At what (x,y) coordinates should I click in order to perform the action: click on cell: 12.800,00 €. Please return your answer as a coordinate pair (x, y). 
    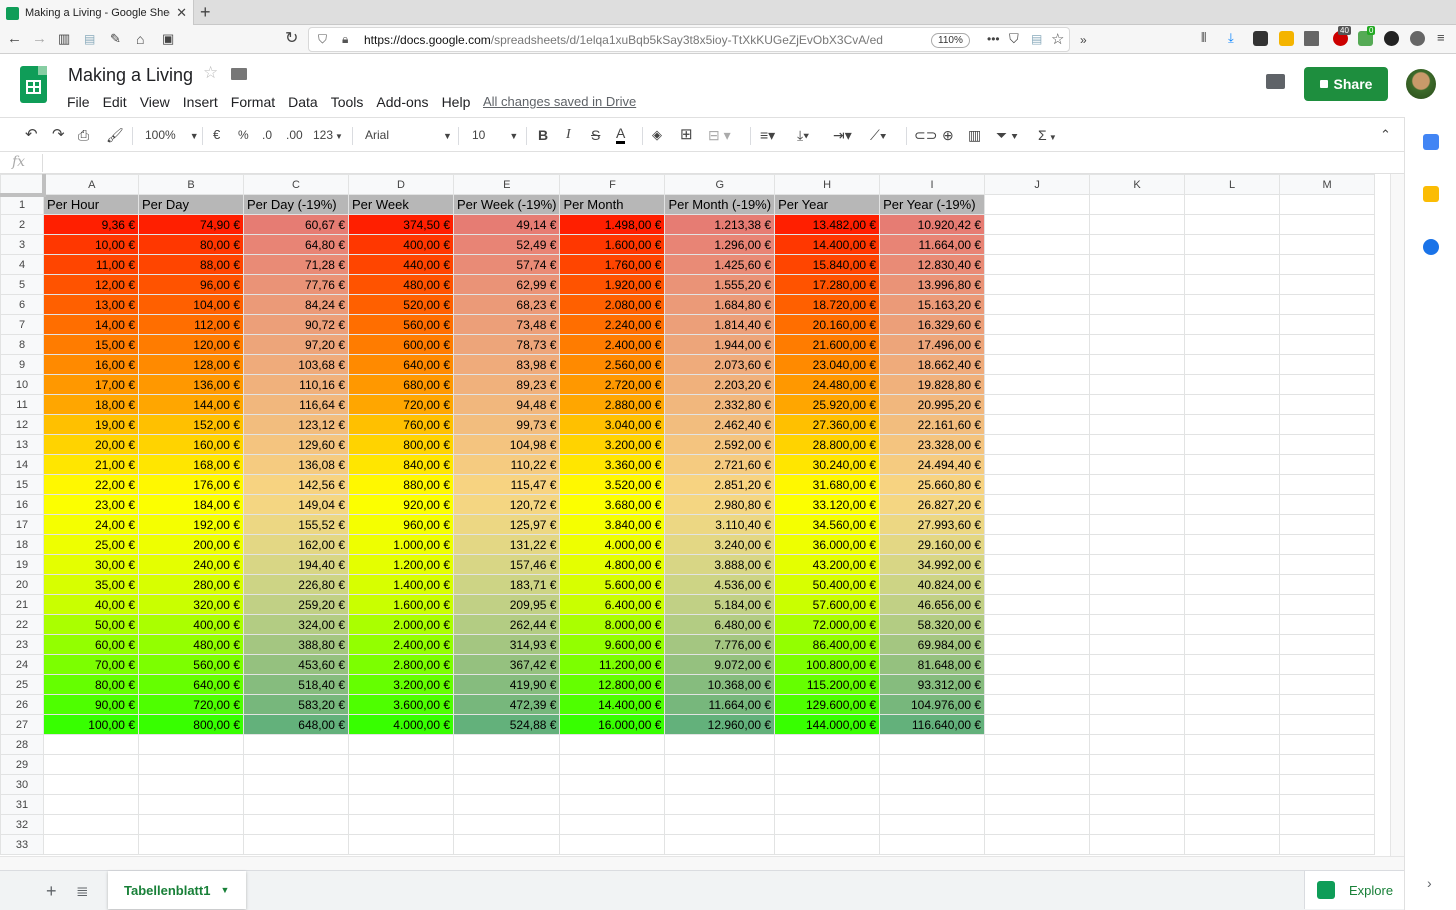
    Looking at the image, I should click on (612, 684).